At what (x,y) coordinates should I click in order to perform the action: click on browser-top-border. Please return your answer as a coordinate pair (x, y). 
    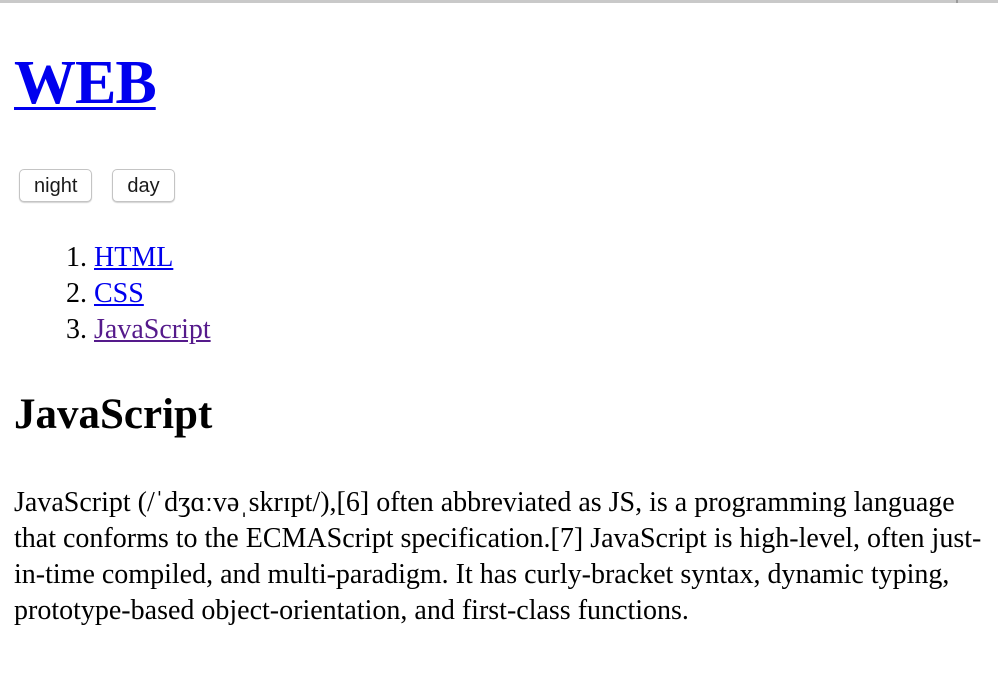
    Looking at the image, I should click on (499, 1).